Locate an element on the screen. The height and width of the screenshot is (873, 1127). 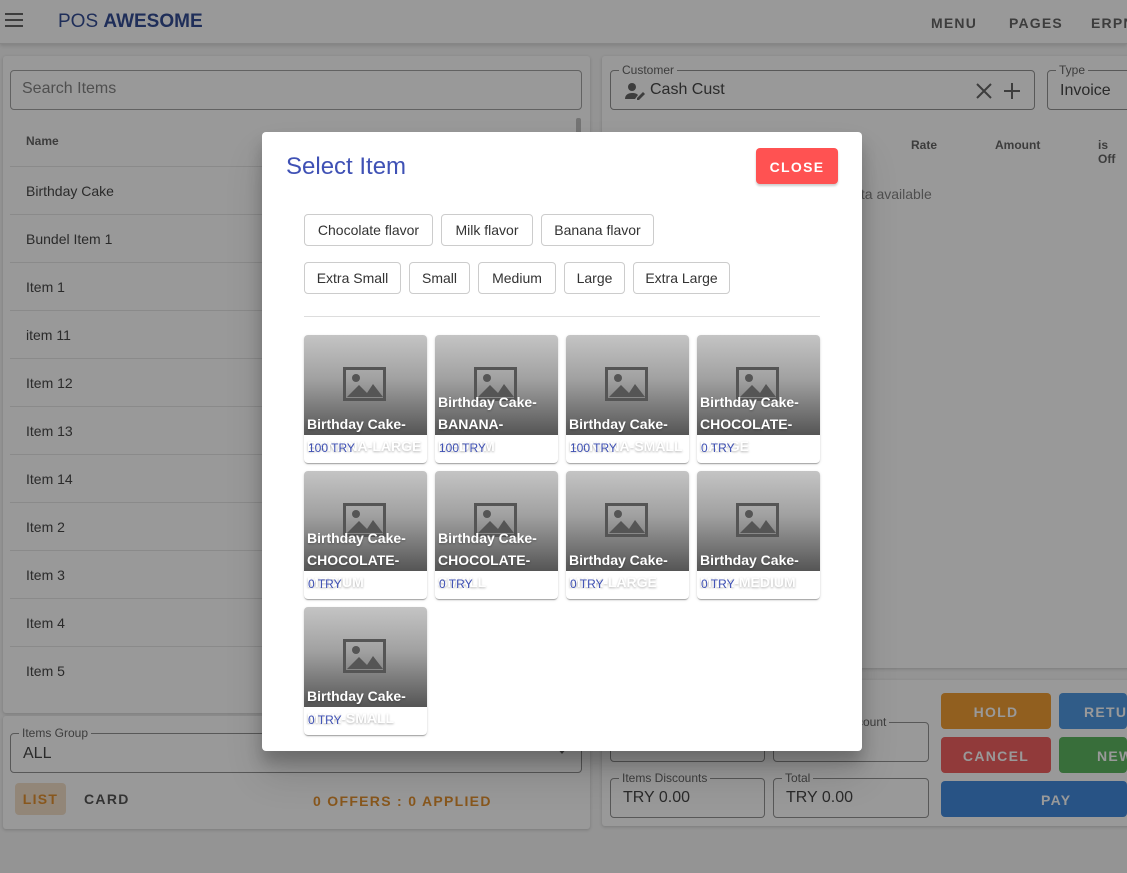
dialog-divider is located at coordinates (562, 316).